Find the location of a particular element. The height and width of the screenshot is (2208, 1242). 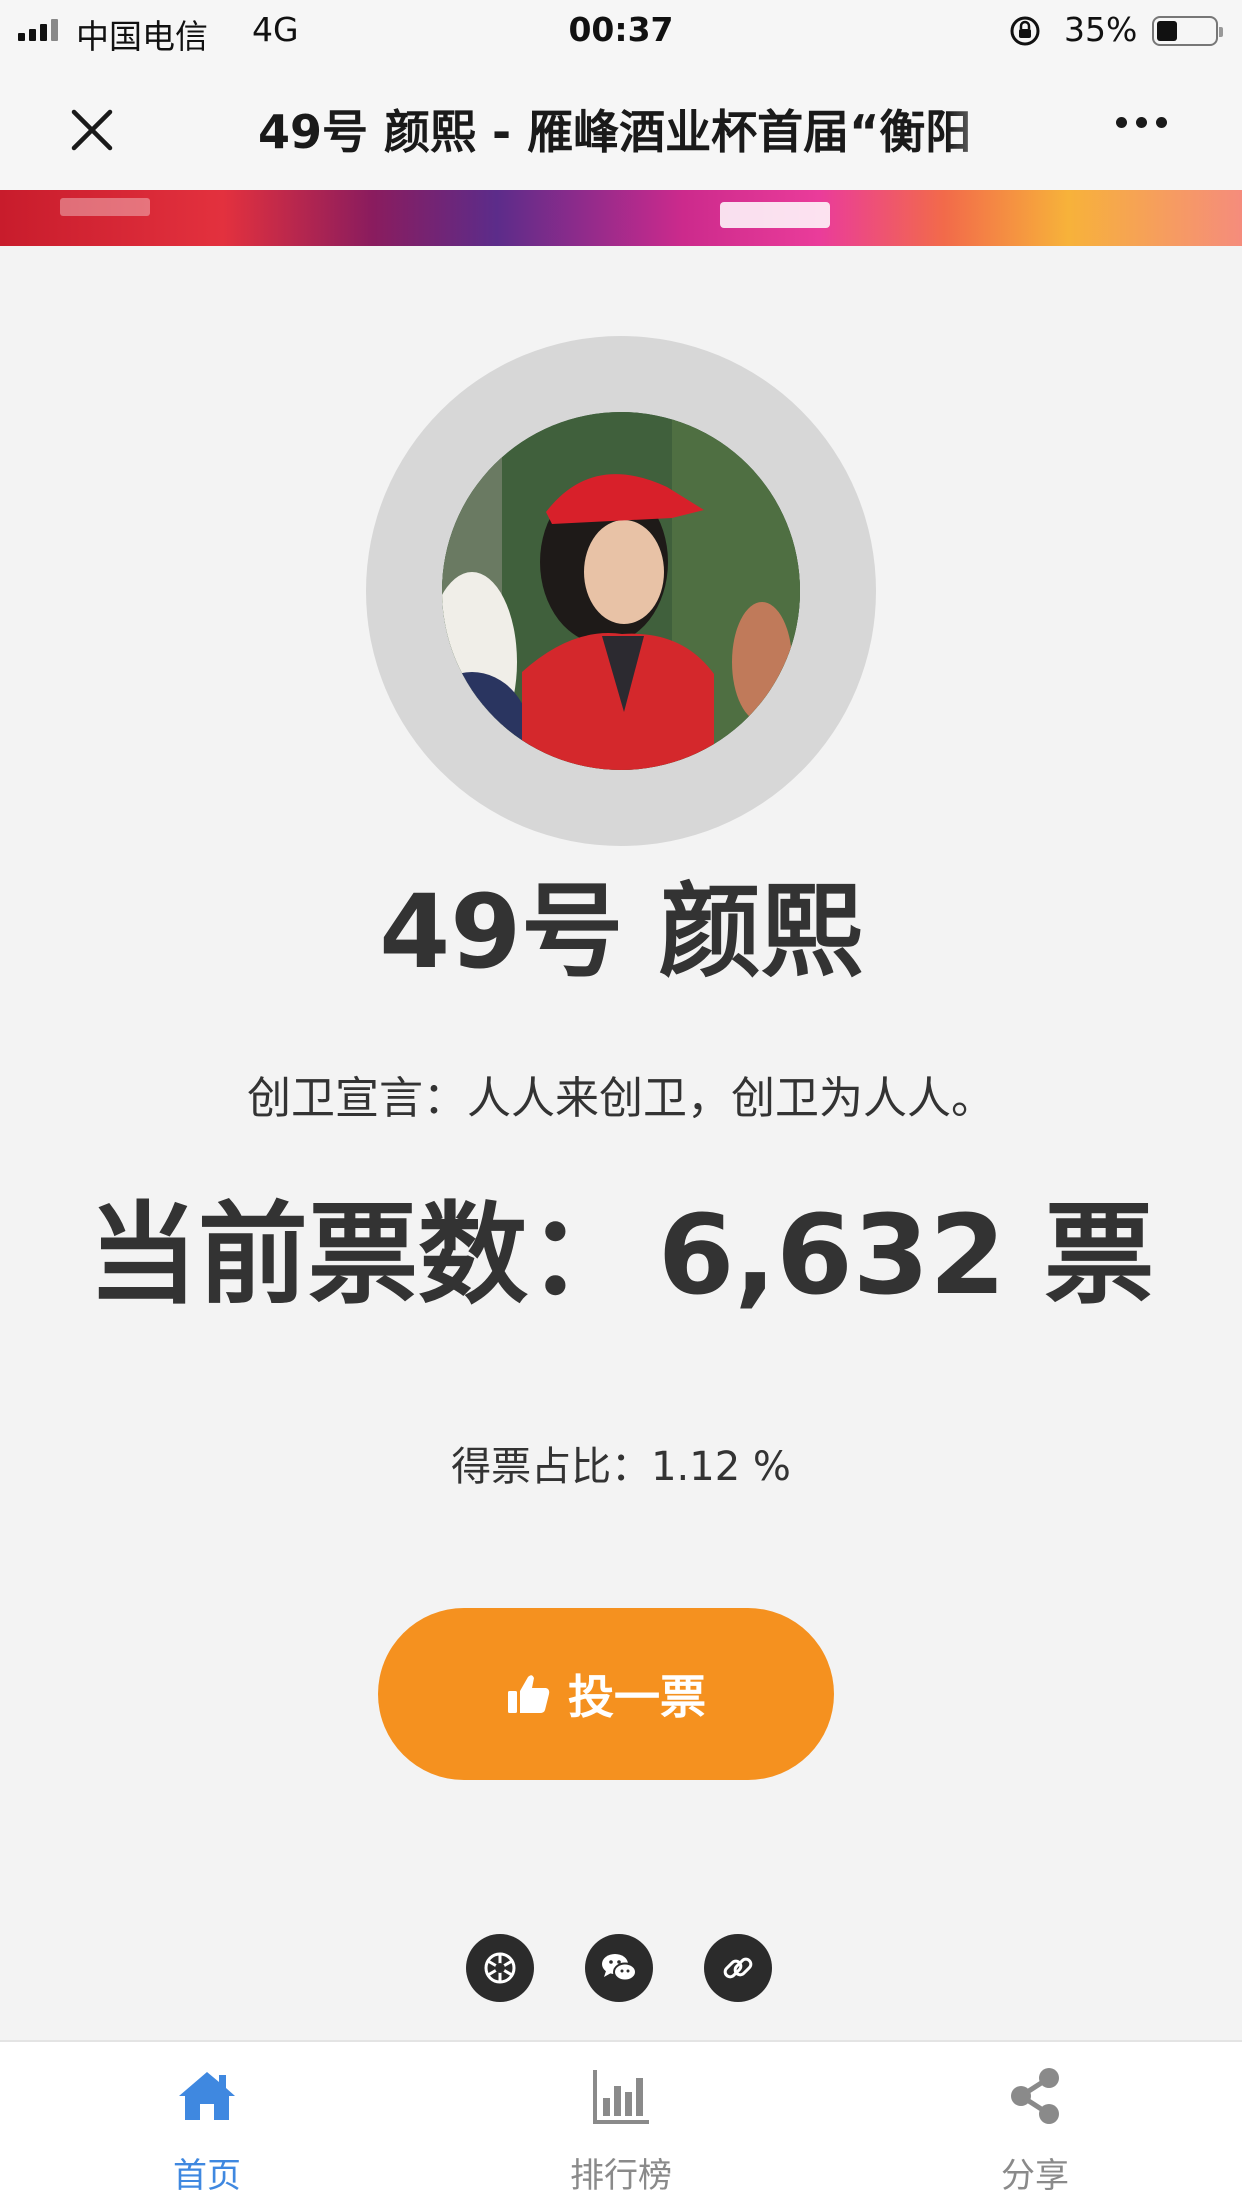

battery-percent: 35% is located at coordinates (1101, 29).